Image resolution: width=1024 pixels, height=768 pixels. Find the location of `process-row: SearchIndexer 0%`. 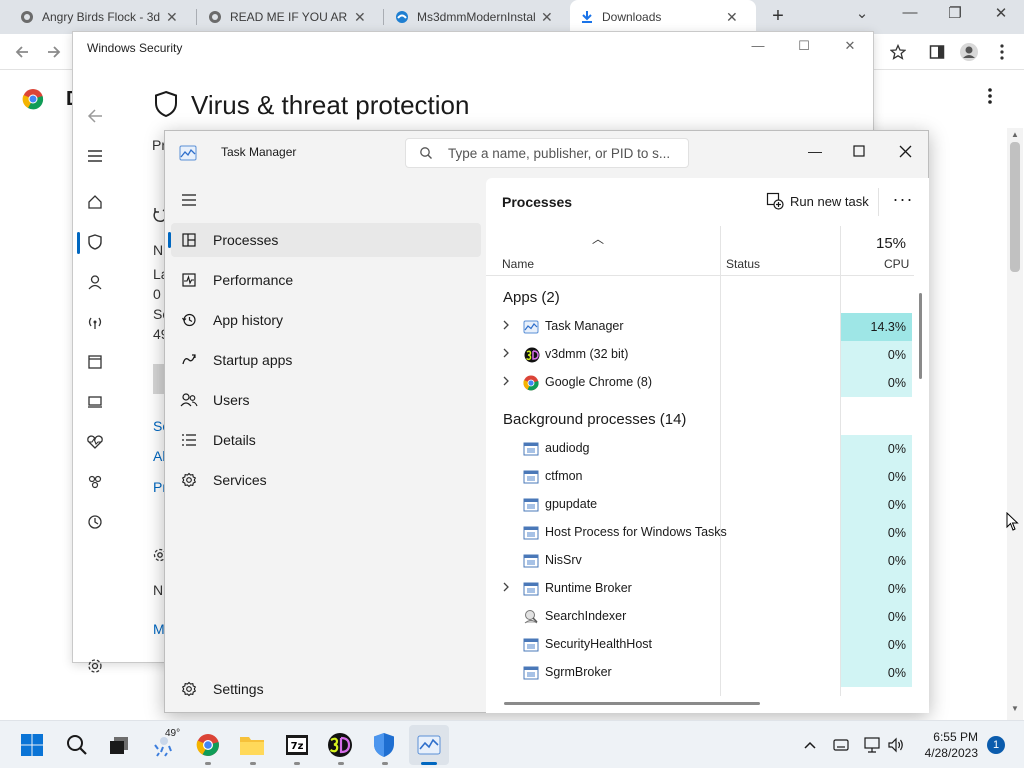

process-row: SearchIndexer 0% is located at coordinates (700, 617).